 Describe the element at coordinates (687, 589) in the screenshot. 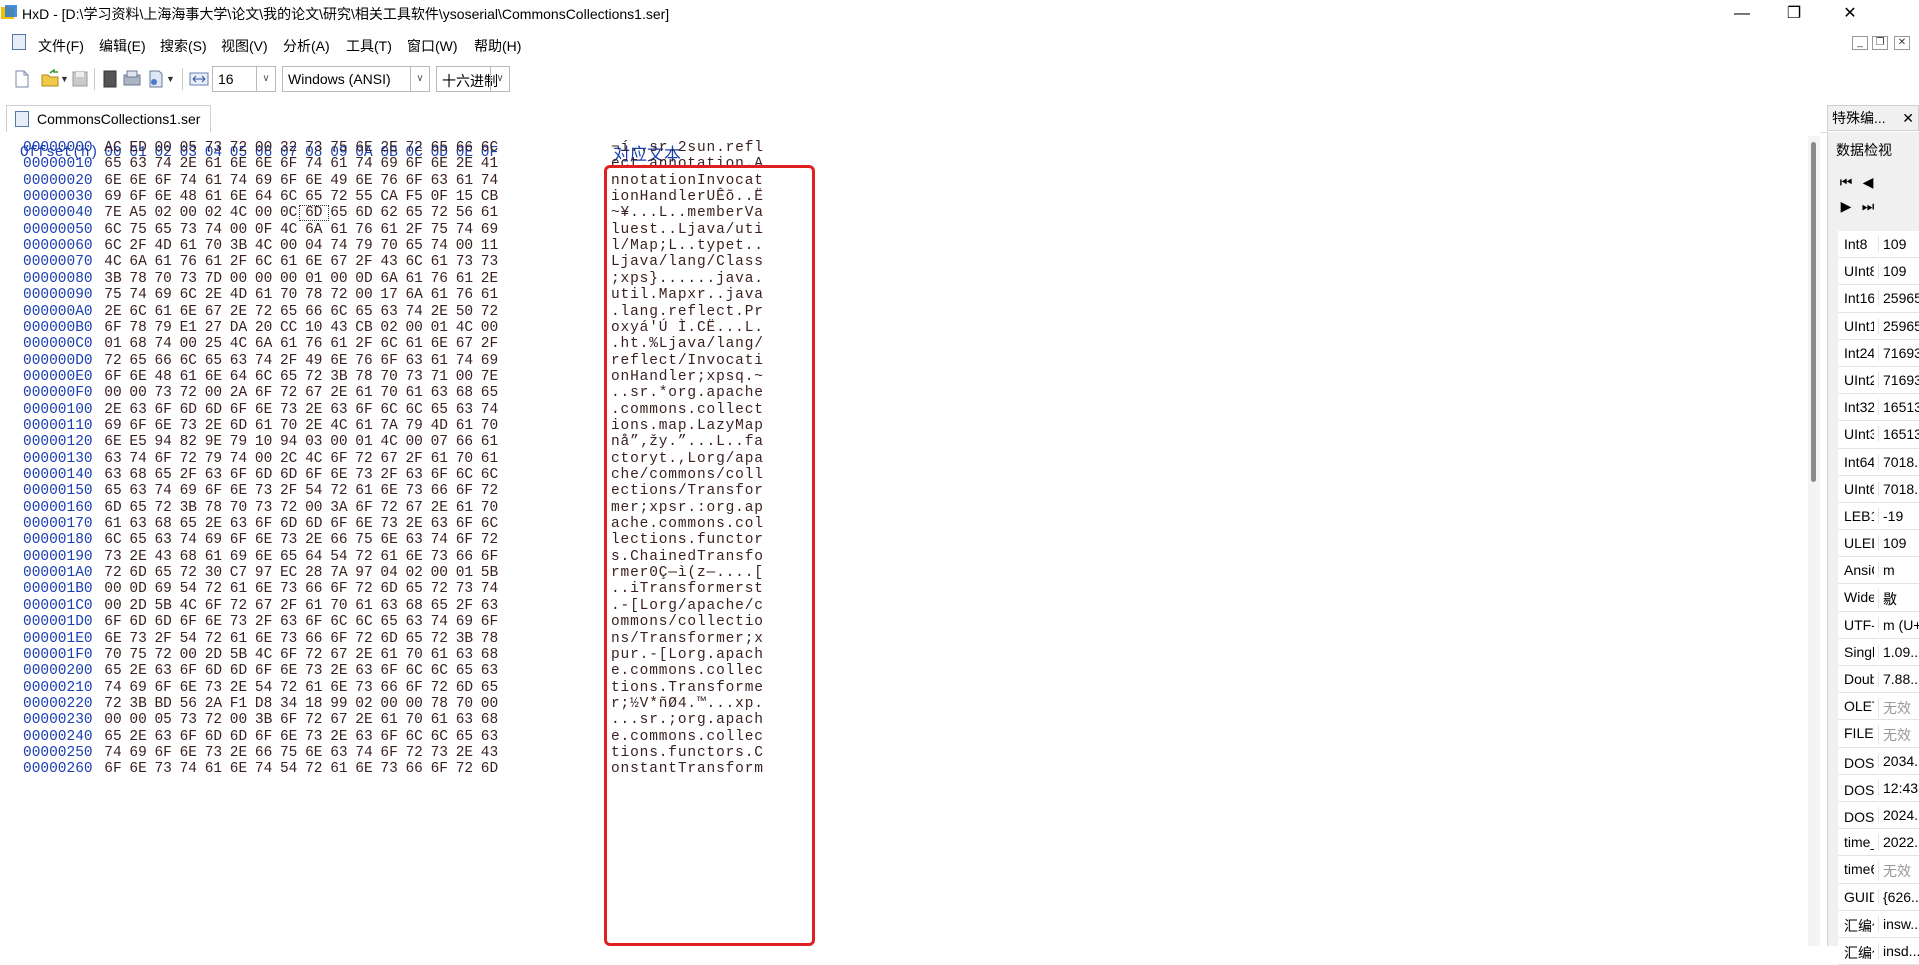

I see `row-text: ..iTransformerst` at that location.